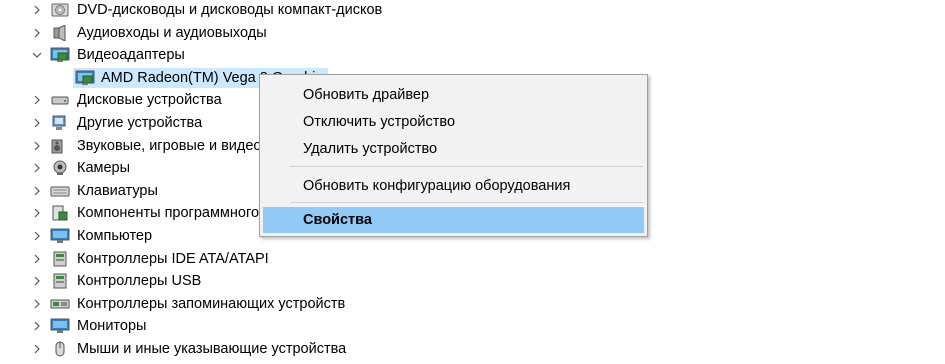 Image resolution: width=945 pixels, height=364 pixels. Describe the element at coordinates (60, 32) in the screenshot. I see `audio-io-icon` at that location.